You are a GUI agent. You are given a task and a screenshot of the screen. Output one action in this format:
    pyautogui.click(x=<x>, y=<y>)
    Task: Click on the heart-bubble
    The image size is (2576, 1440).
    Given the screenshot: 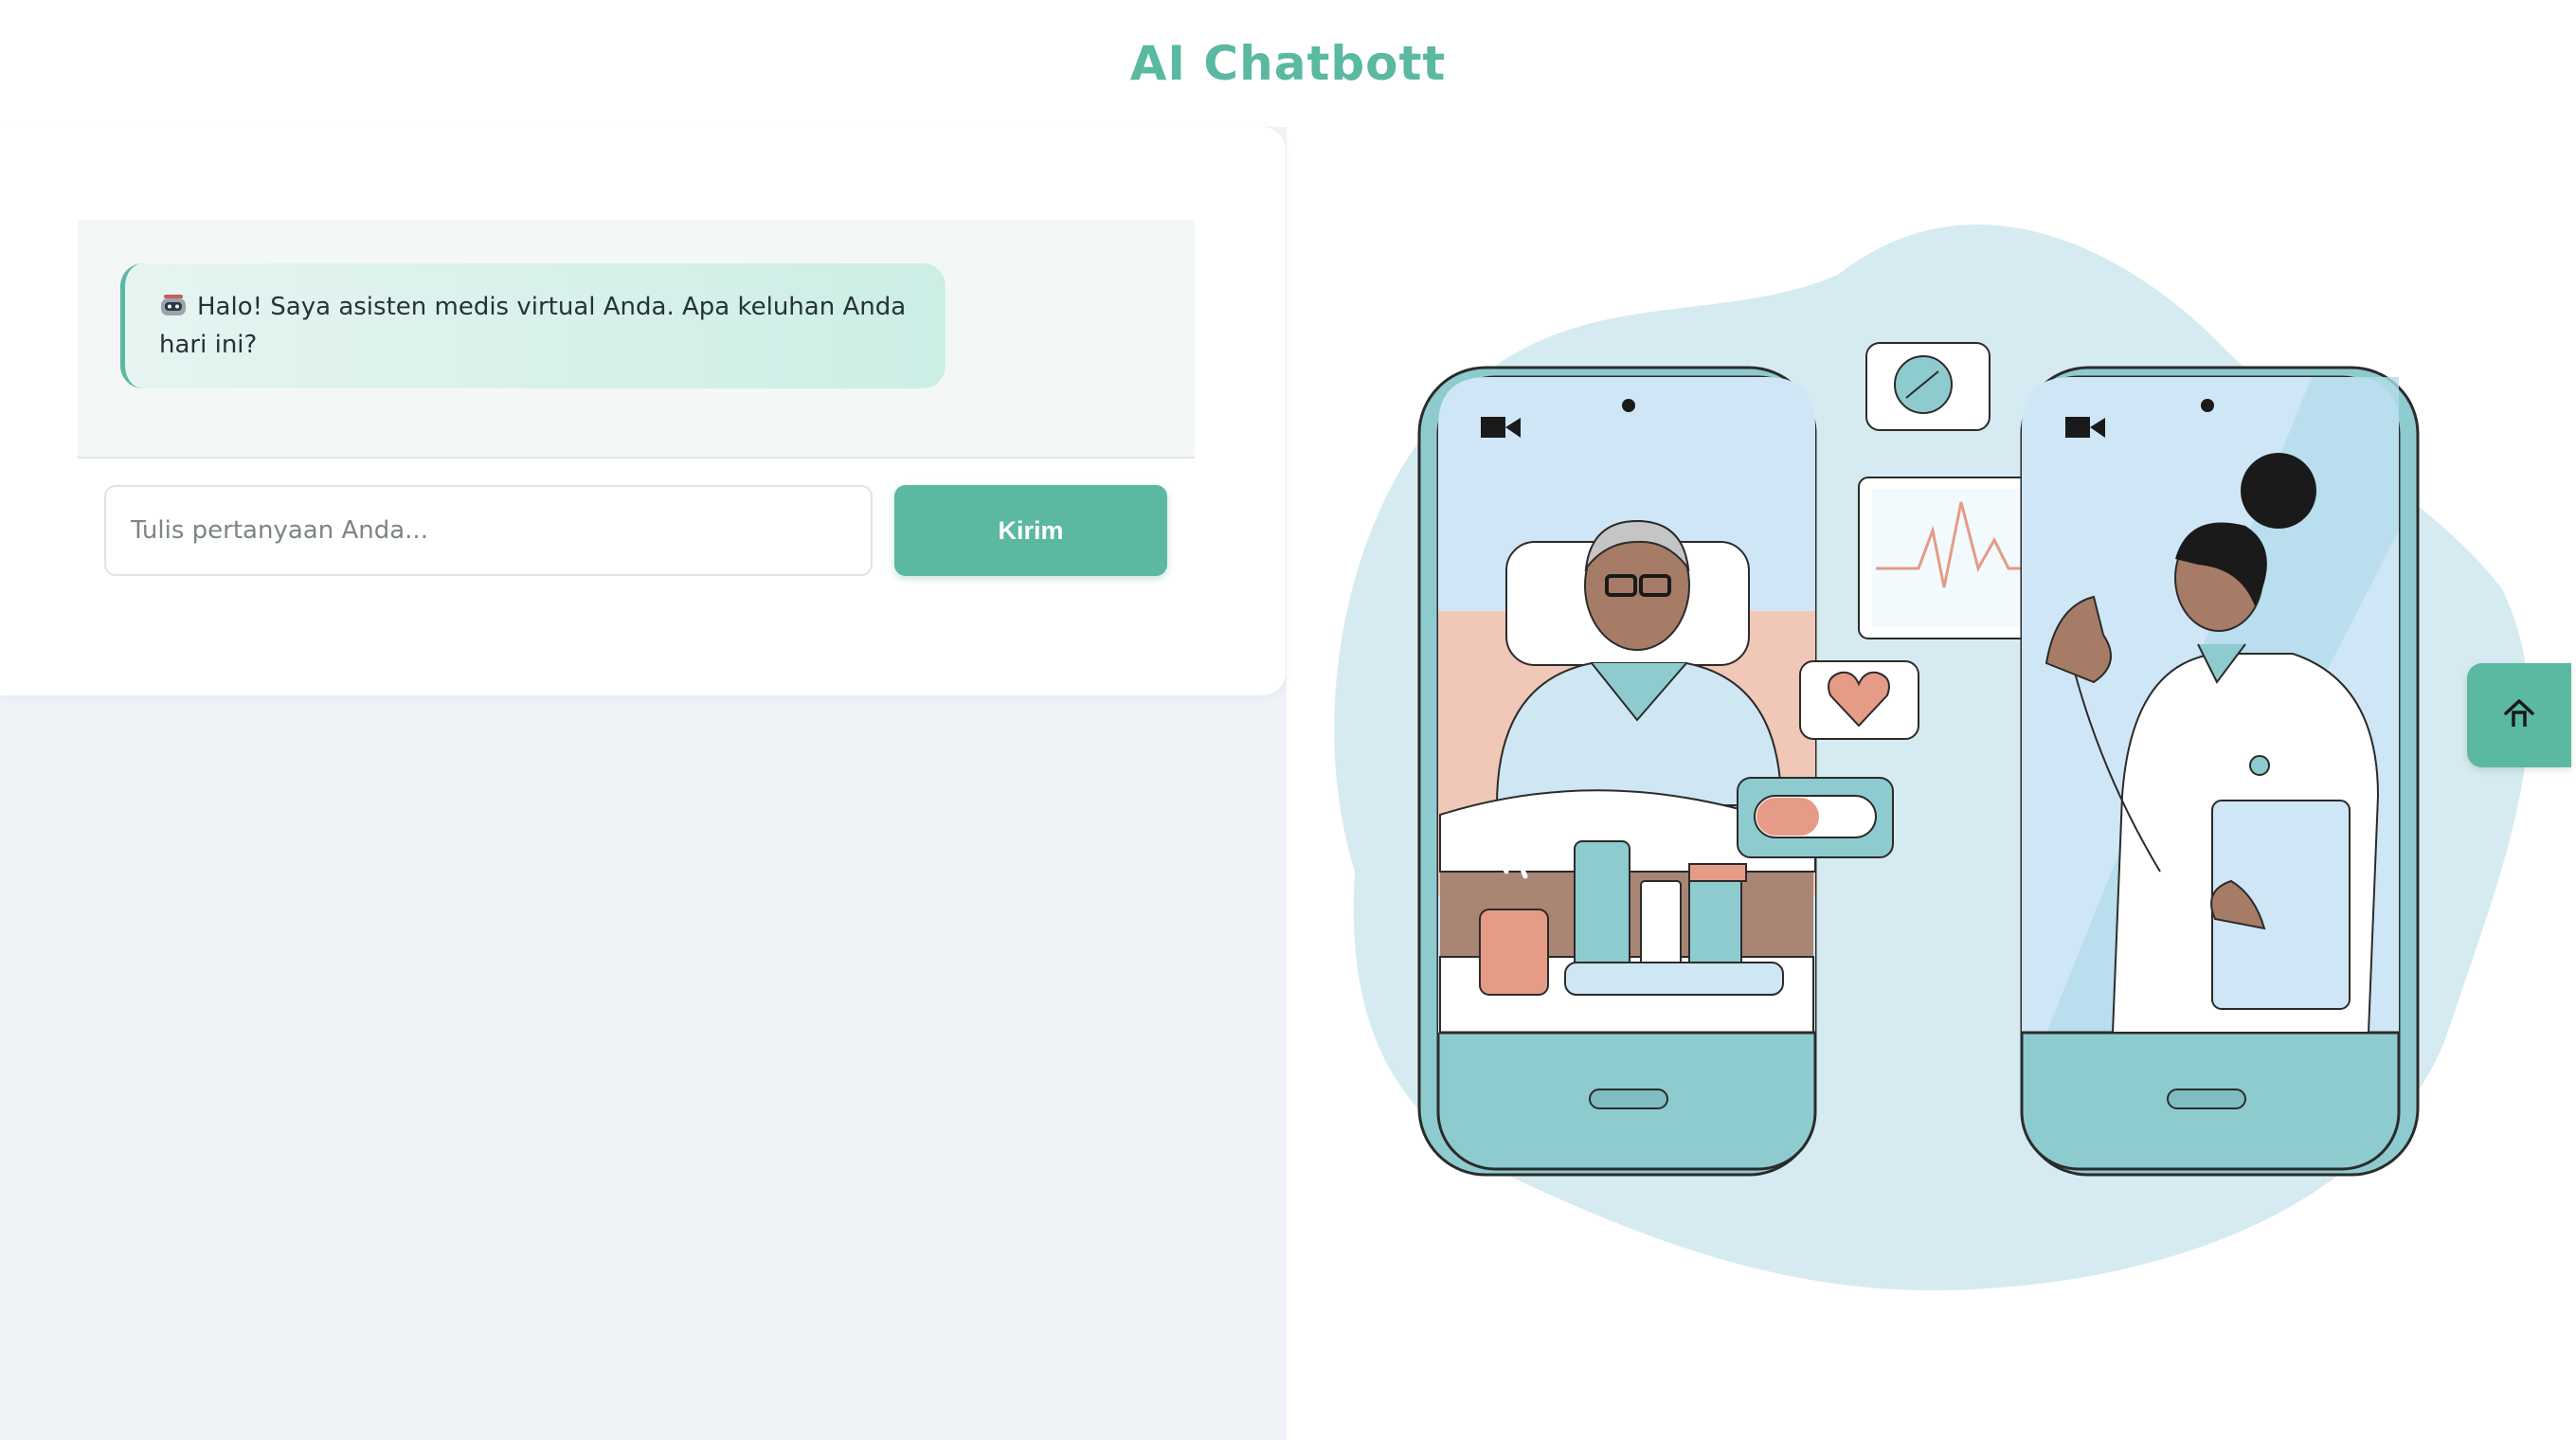 What is the action you would take?
    pyautogui.click(x=1859, y=700)
    